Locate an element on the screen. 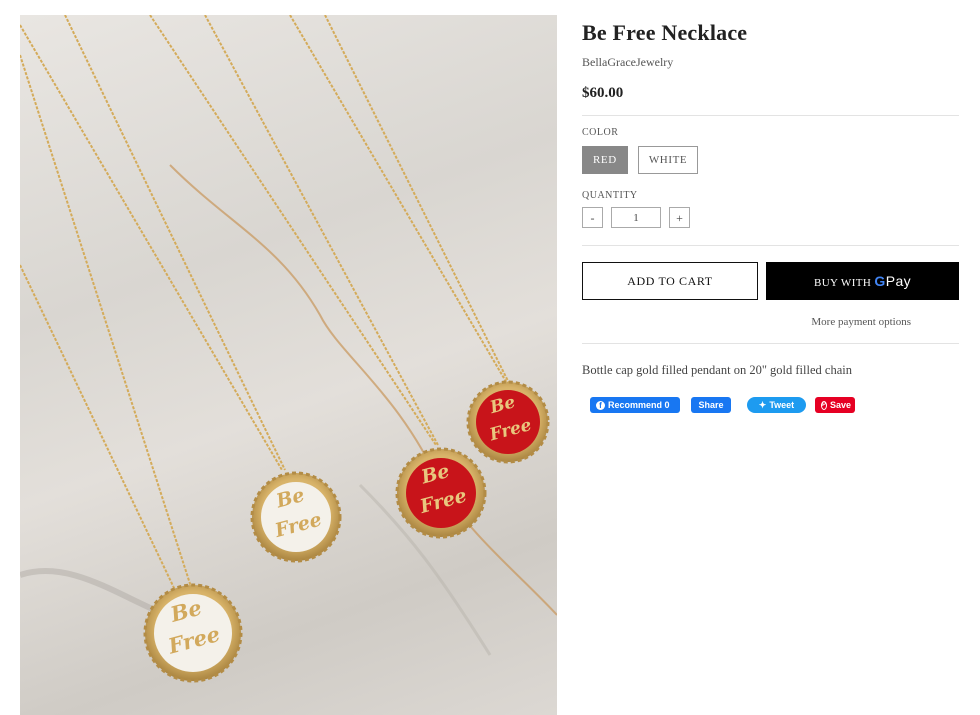  product-vendor: BellaGraceJewelry is located at coordinates (770, 62).